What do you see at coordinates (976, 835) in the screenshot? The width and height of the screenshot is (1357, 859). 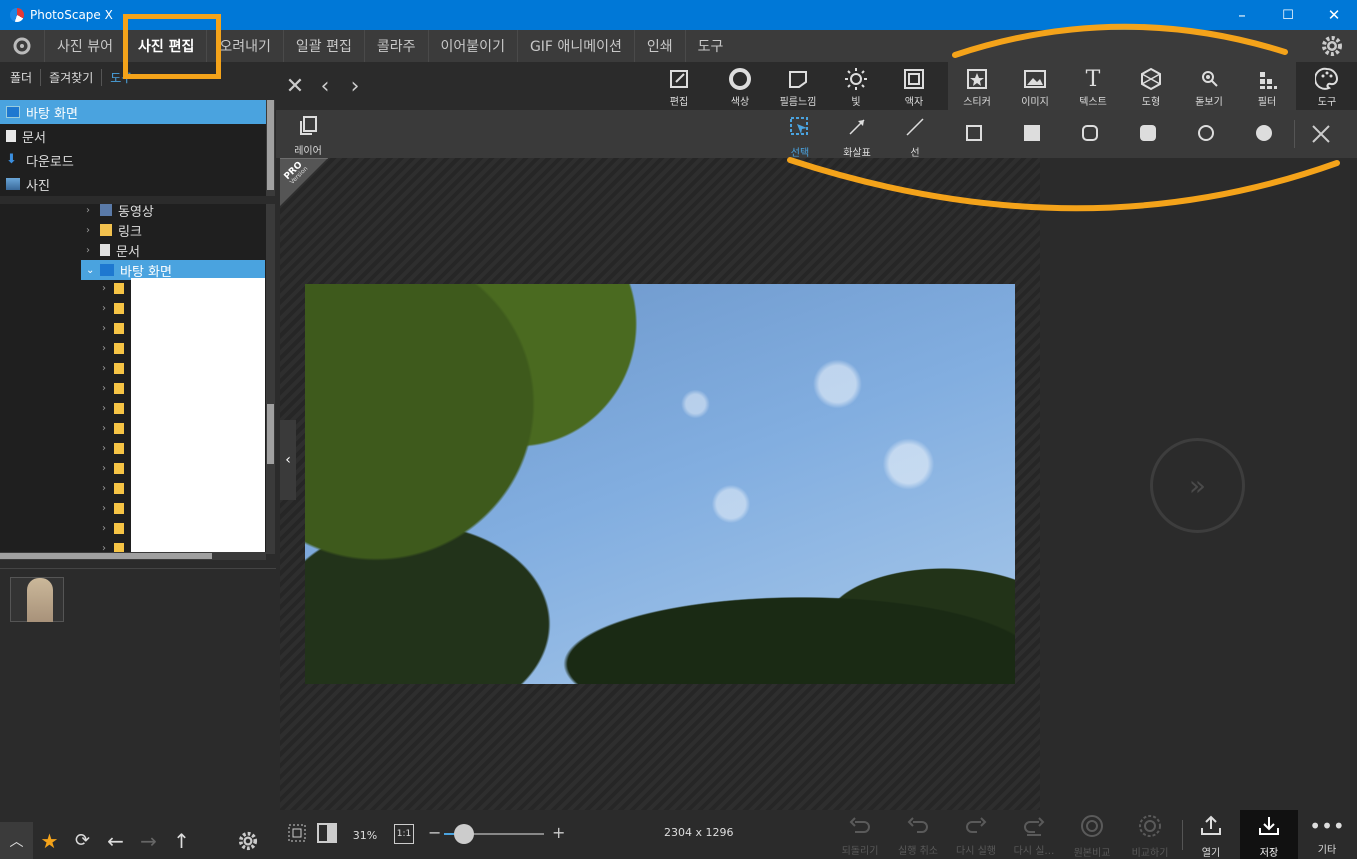 I see `redo-button: 다시 실행` at bounding box center [976, 835].